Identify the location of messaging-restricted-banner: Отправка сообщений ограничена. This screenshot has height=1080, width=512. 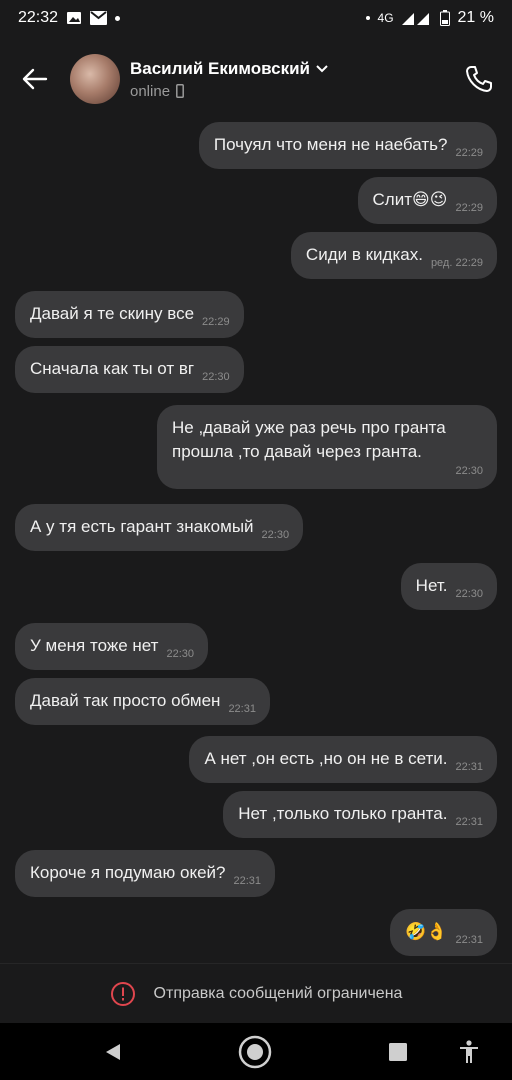
(256, 993).